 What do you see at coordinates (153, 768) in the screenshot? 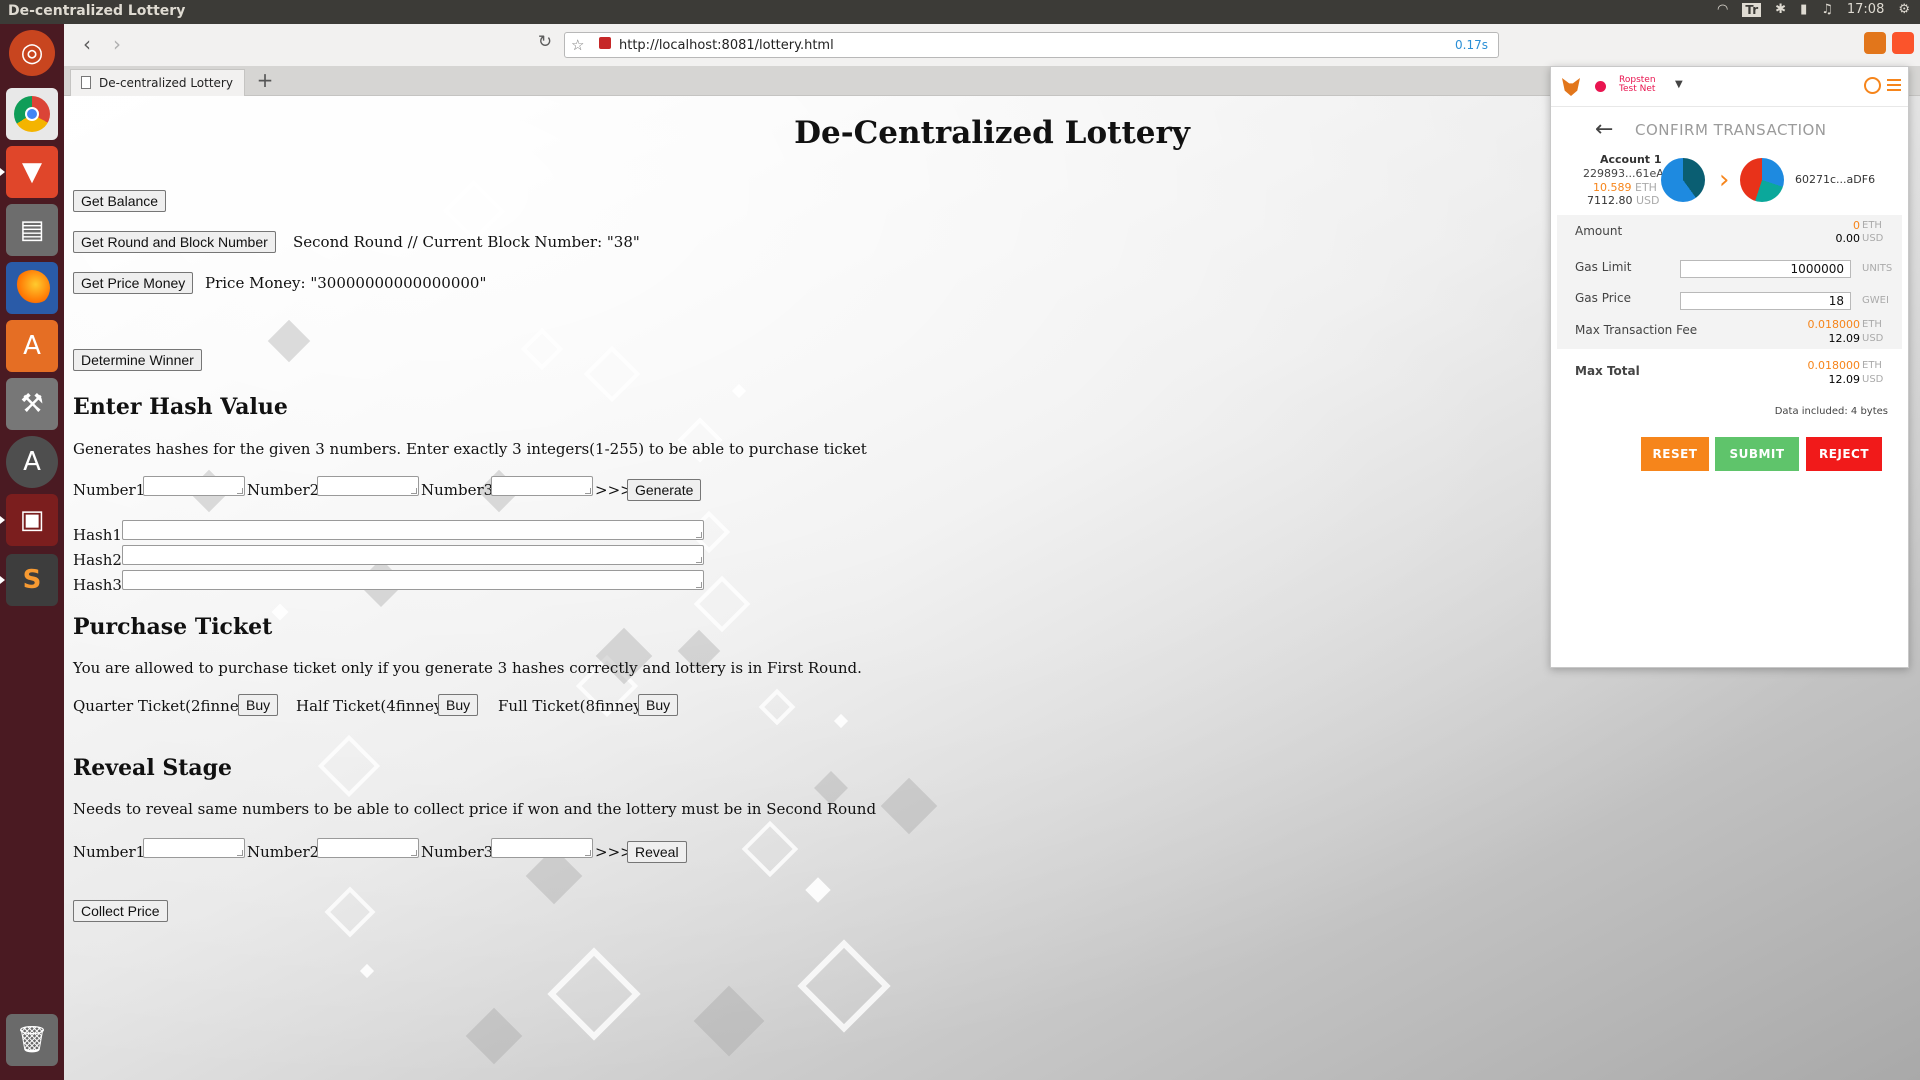
I see `reveal-section-heading: Reveal Stage` at bounding box center [153, 768].